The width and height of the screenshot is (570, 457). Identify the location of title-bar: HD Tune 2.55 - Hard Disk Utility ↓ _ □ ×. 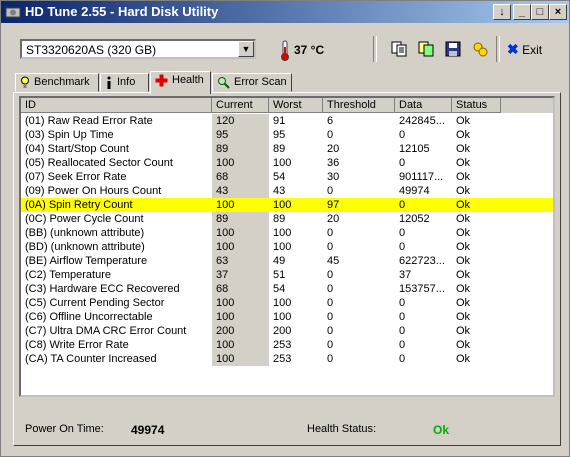
(285, 12).